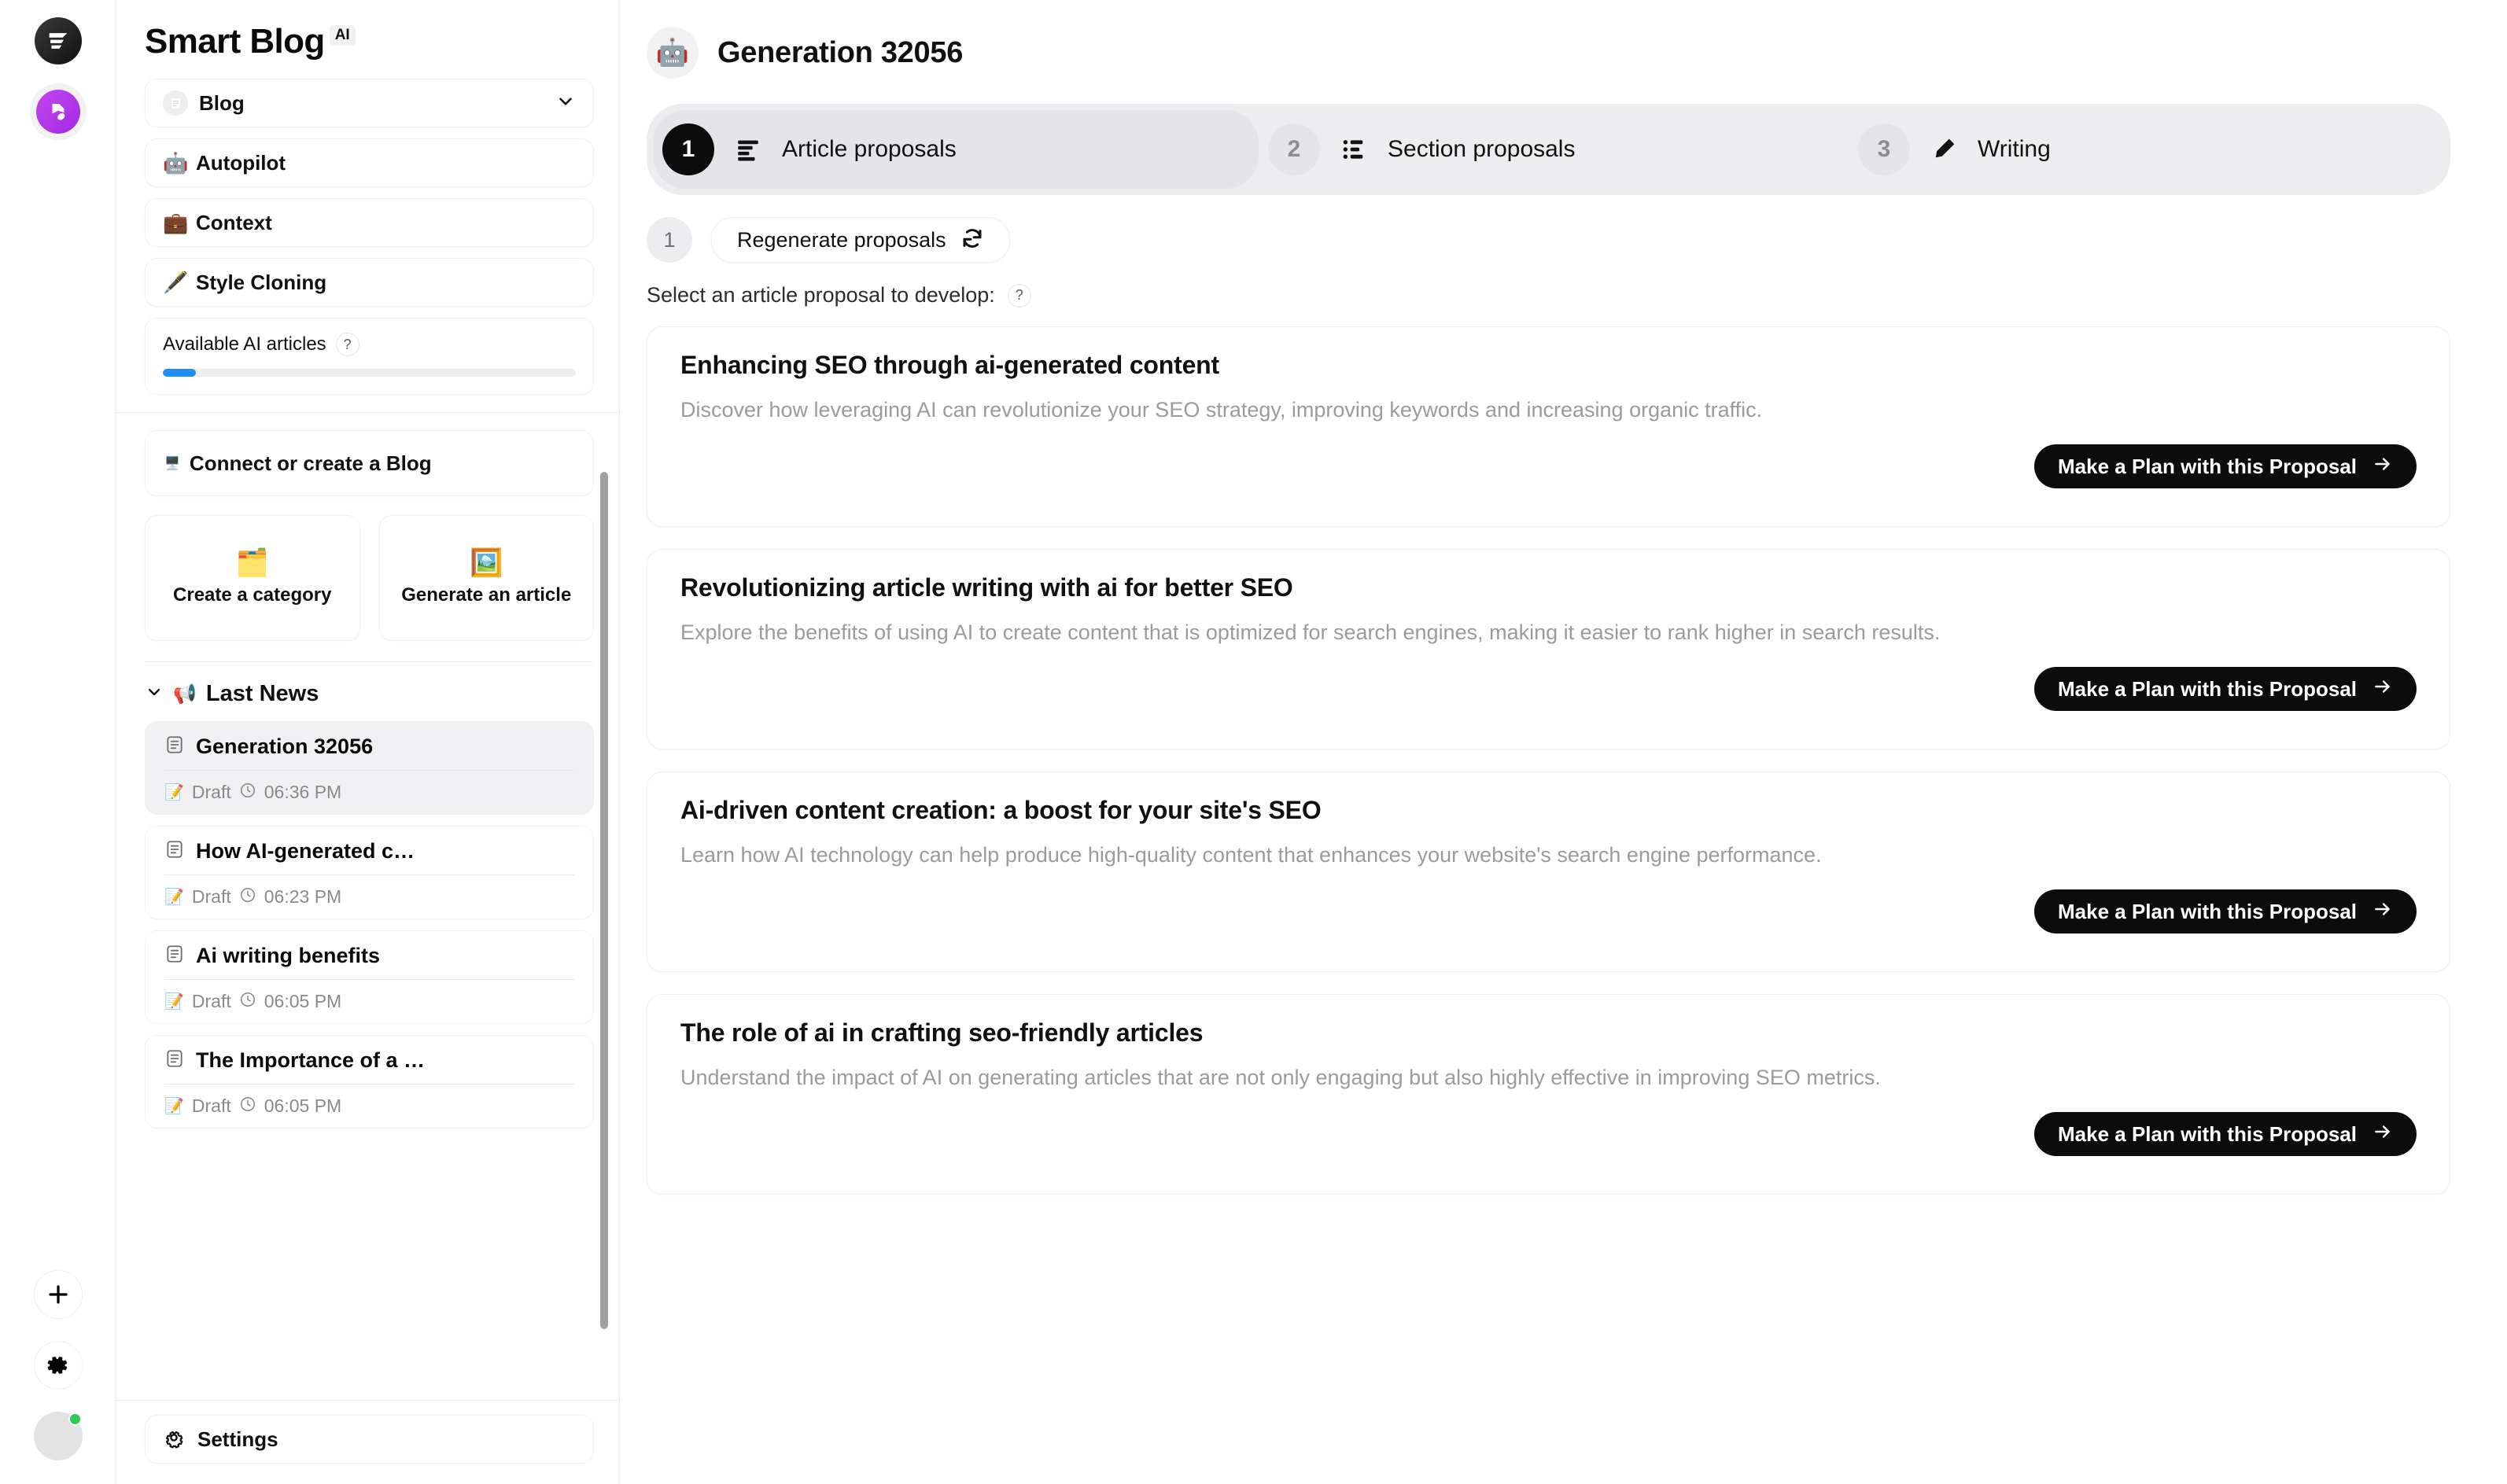 The image size is (2507, 1484). I want to click on sidebar-item-label: Autopilot, so click(241, 162).